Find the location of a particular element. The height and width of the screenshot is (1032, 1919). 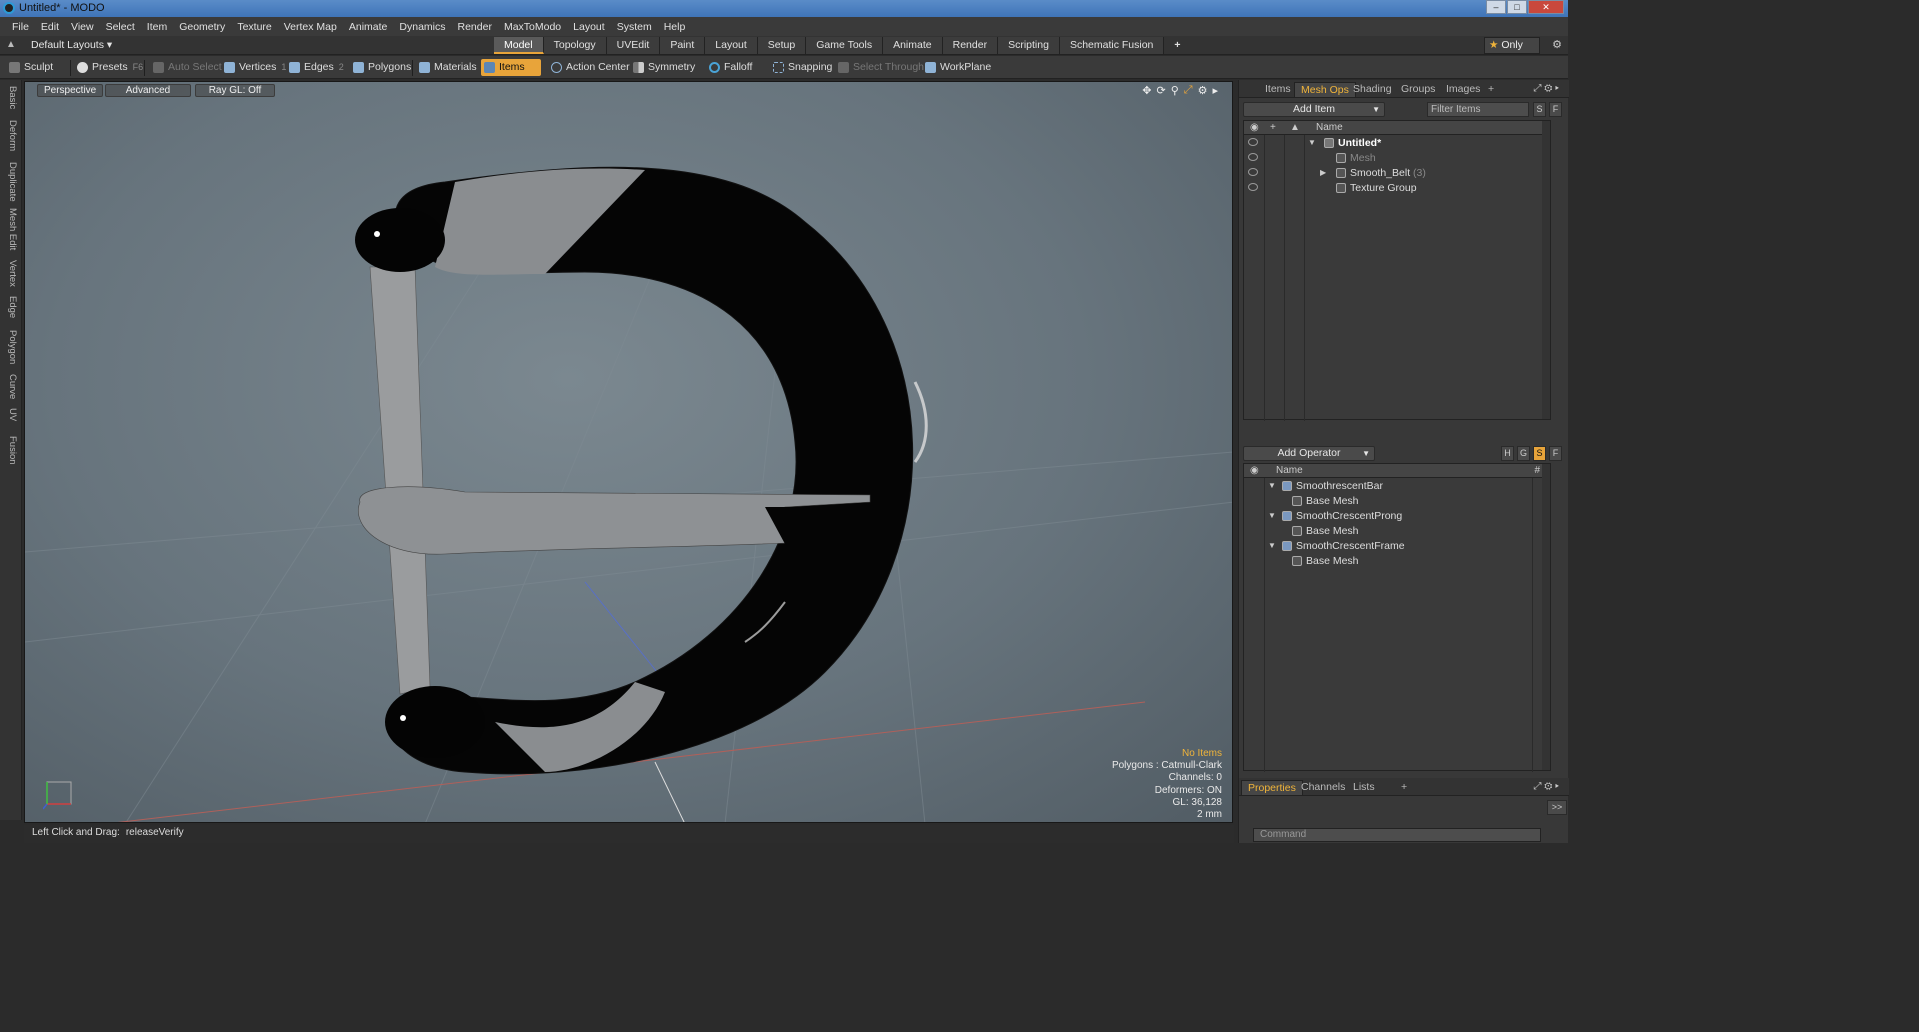

left-tab-uv: UV is located at coordinates (10, 414).